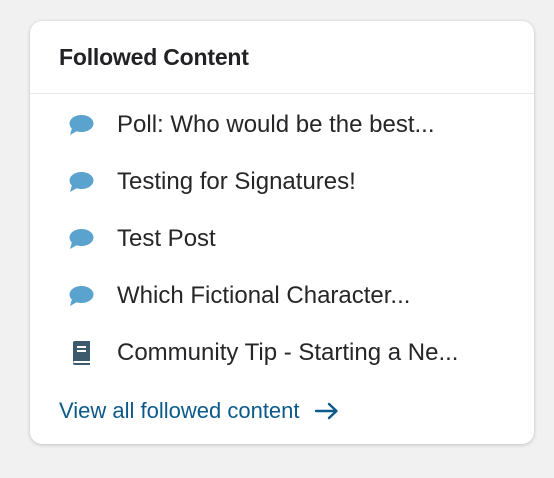 The height and width of the screenshot is (478, 554). I want to click on list-item: Test Post, so click(282, 239).